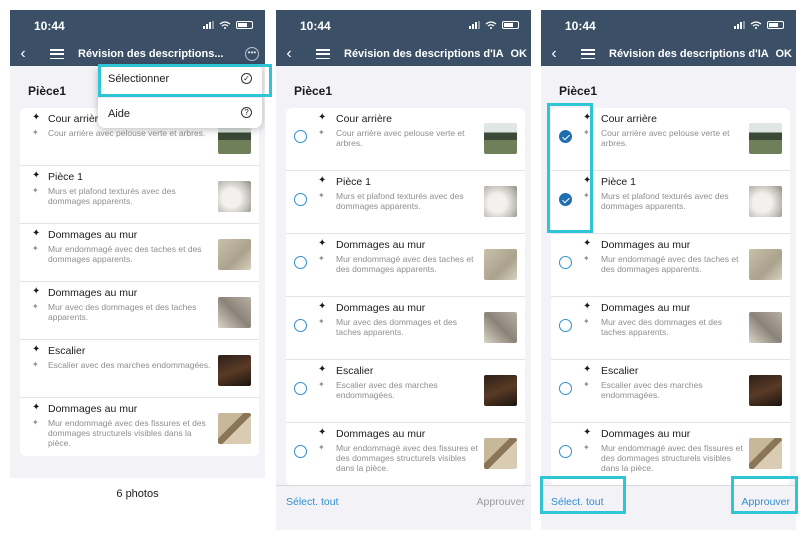 This screenshot has width=811, height=540. Describe the element at coordinates (381, 434) in the screenshot. I see `item-title: Dommages au mur` at that location.